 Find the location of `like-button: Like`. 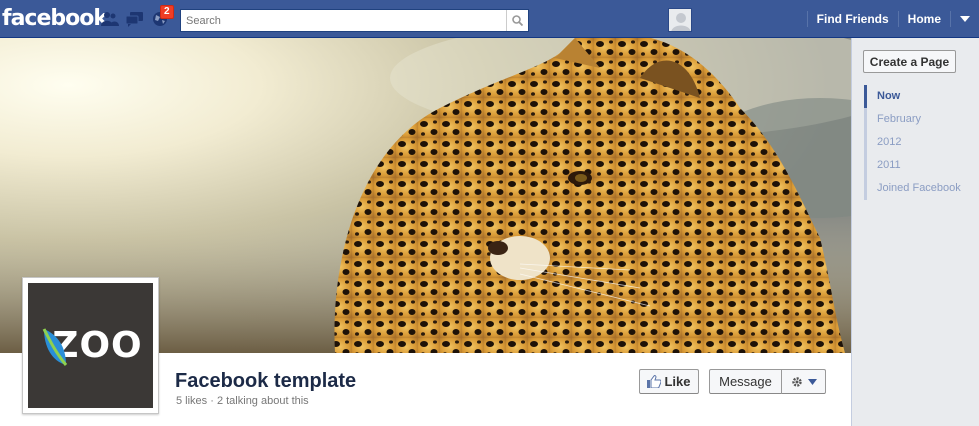

like-button: Like is located at coordinates (669, 381).